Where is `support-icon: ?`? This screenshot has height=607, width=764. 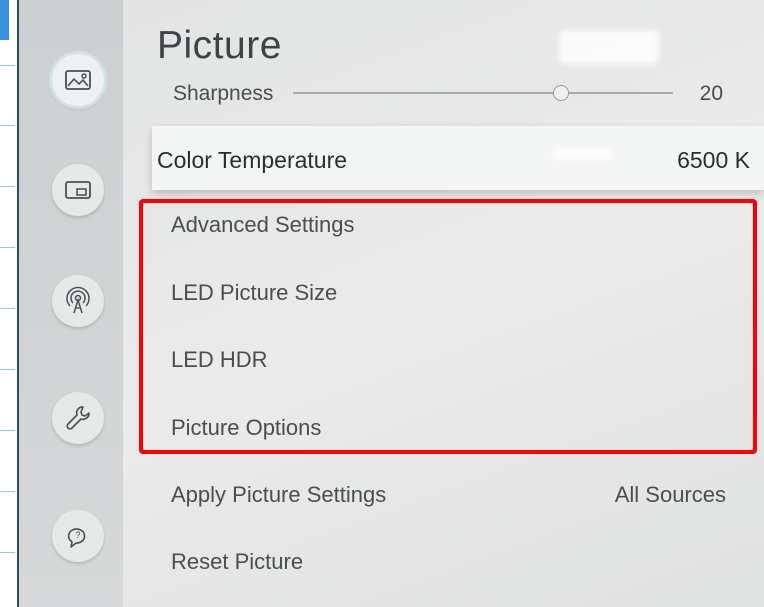 support-icon: ? is located at coordinates (78, 536).